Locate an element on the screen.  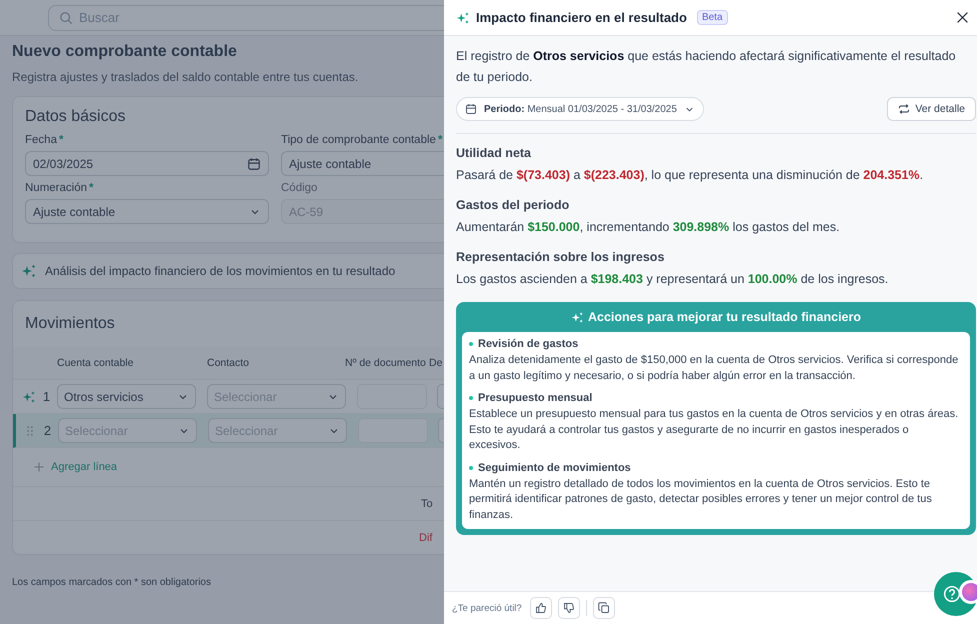
swap-arrows-icon is located at coordinates (904, 109).